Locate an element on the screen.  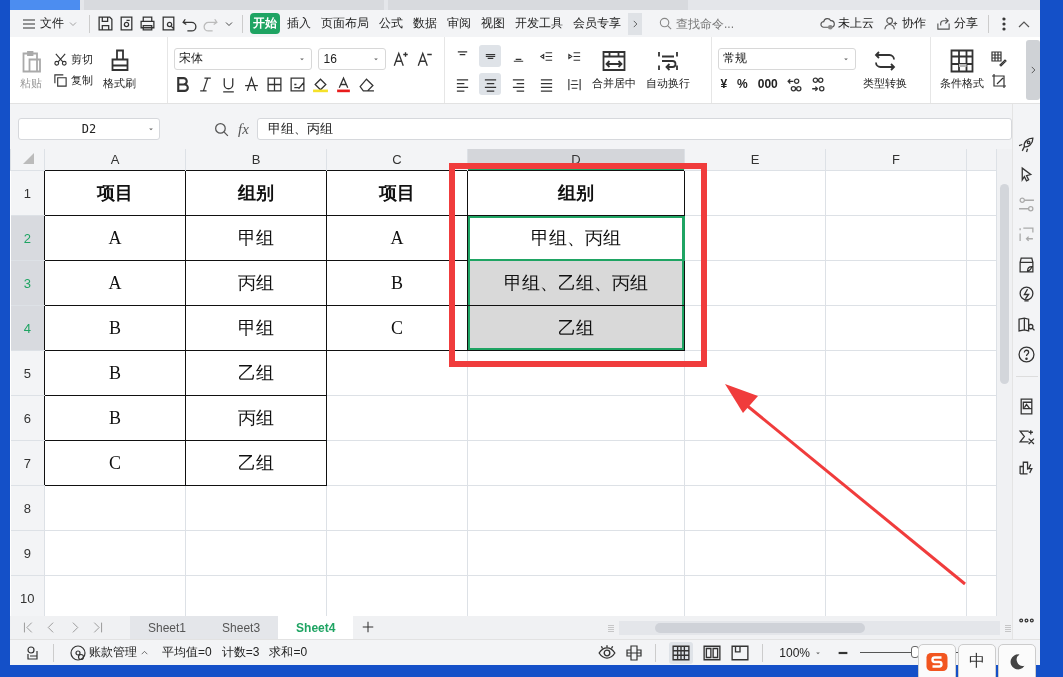
merge-cells-icon is located at coordinates (614, 61).